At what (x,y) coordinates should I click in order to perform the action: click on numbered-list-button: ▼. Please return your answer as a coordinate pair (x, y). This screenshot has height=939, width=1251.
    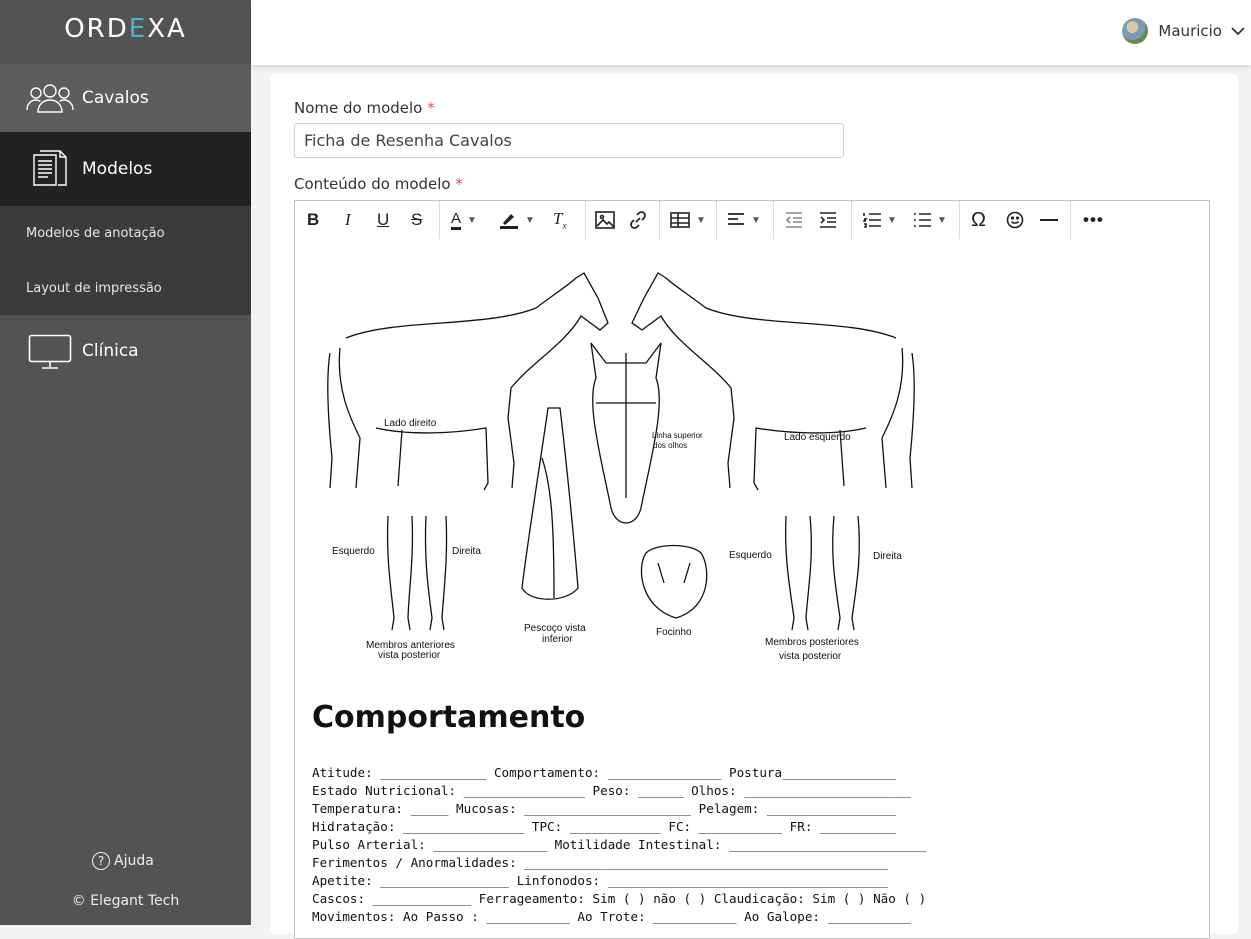
    Looking at the image, I should click on (880, 220).